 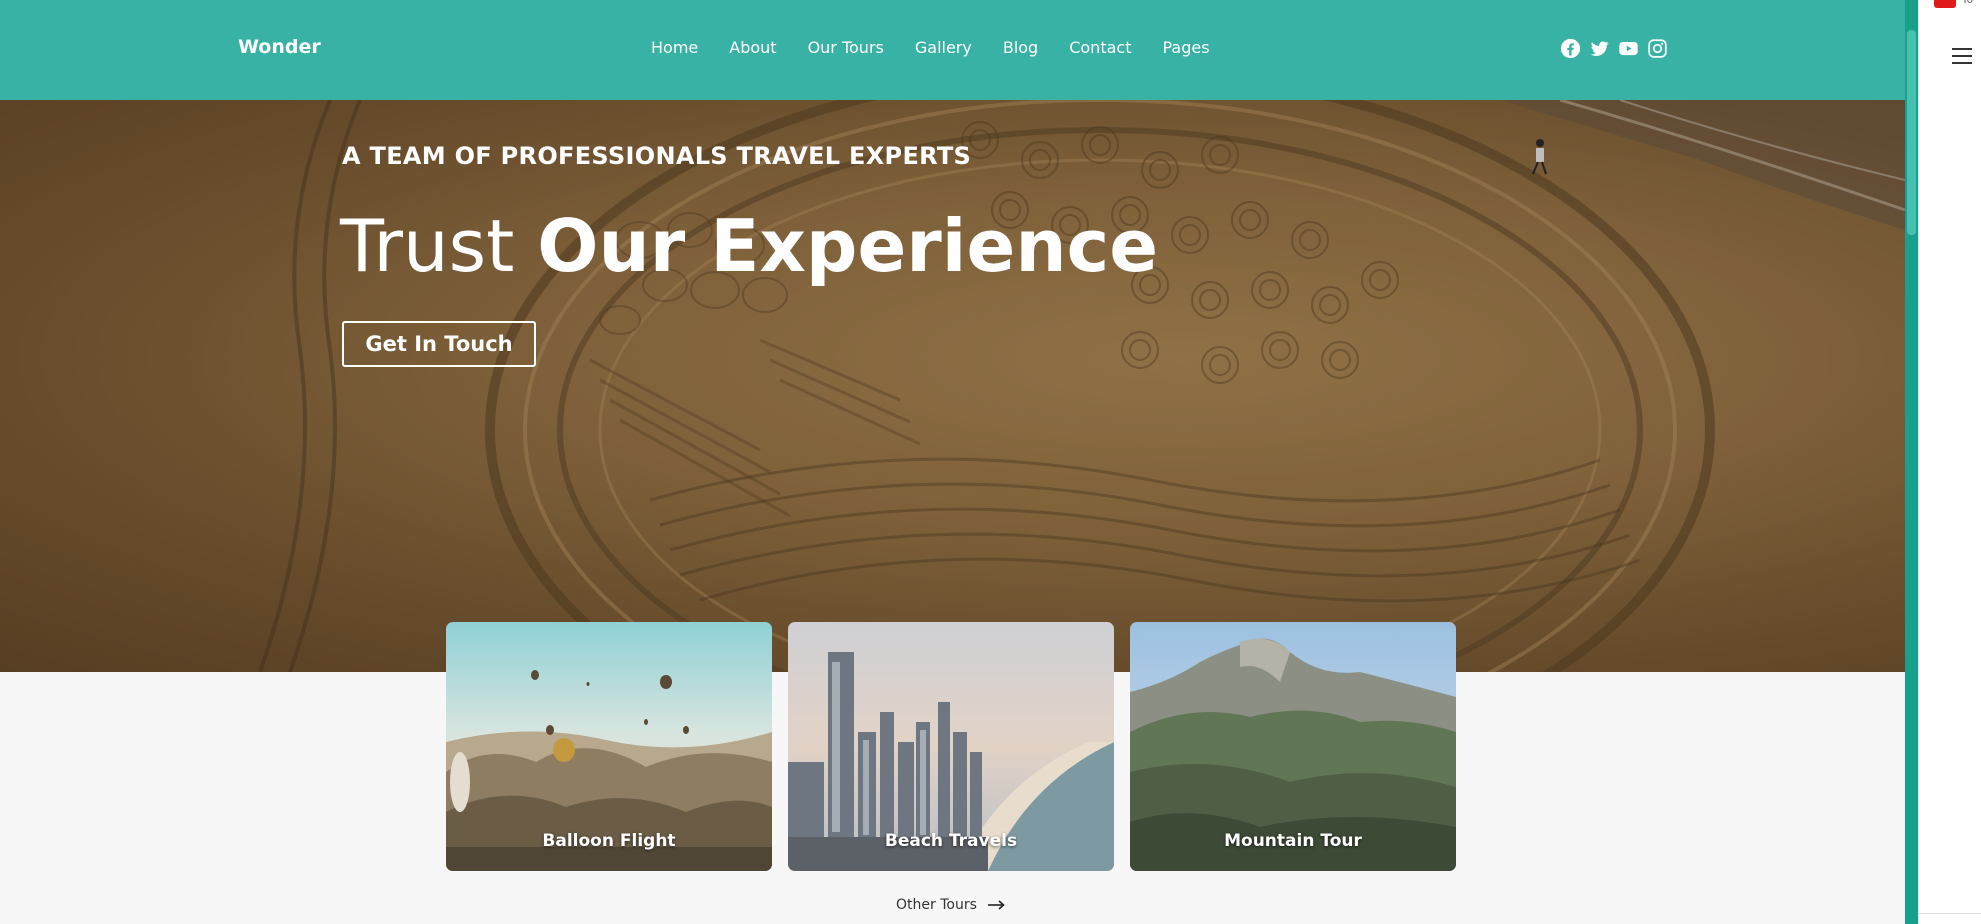 I want to click on hamburger-menu-icon, so click(x=1962, y=57).